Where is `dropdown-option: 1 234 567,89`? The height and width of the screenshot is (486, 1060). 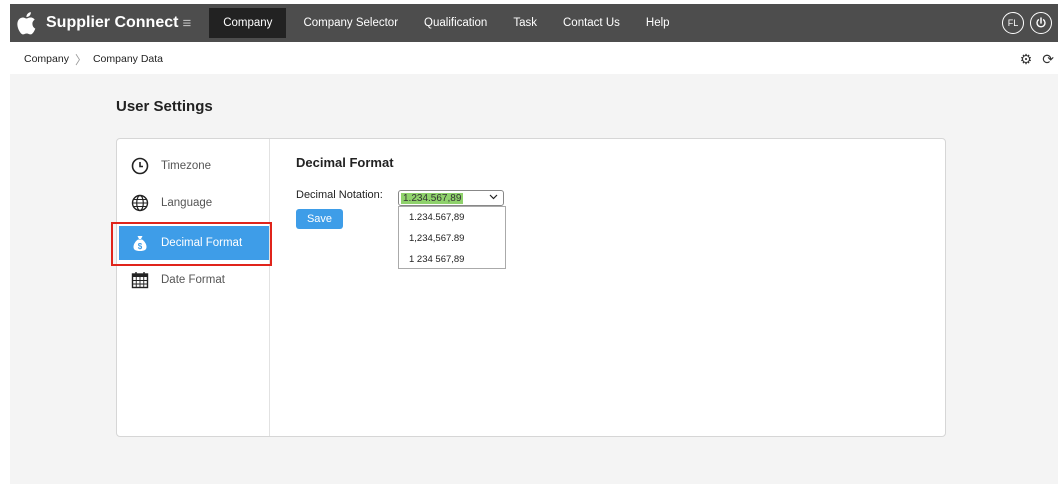 dropdown-option: 1 234 567,89 is located at coordinates (452, 259).